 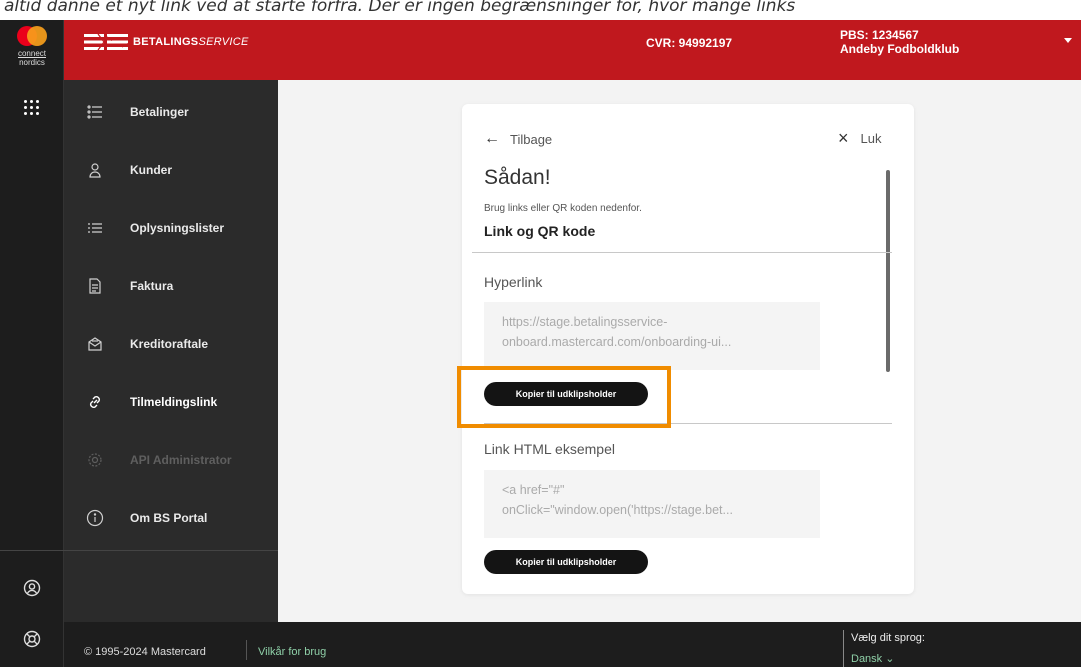 I want to click on sidebar-item-kreditoraftale: Kreditoraftale, so click(x=171, y=344).